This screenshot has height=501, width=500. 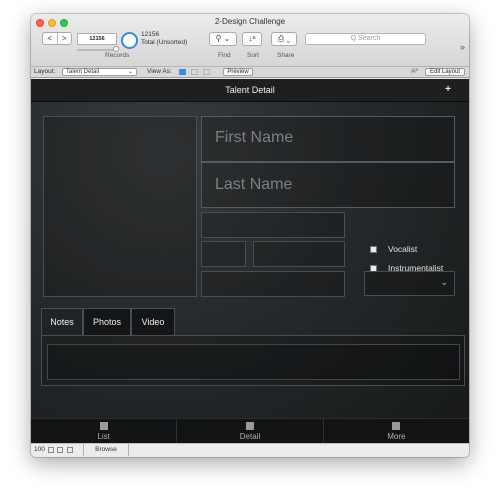 I want to click on record-slider, so click(x=97, y=50).